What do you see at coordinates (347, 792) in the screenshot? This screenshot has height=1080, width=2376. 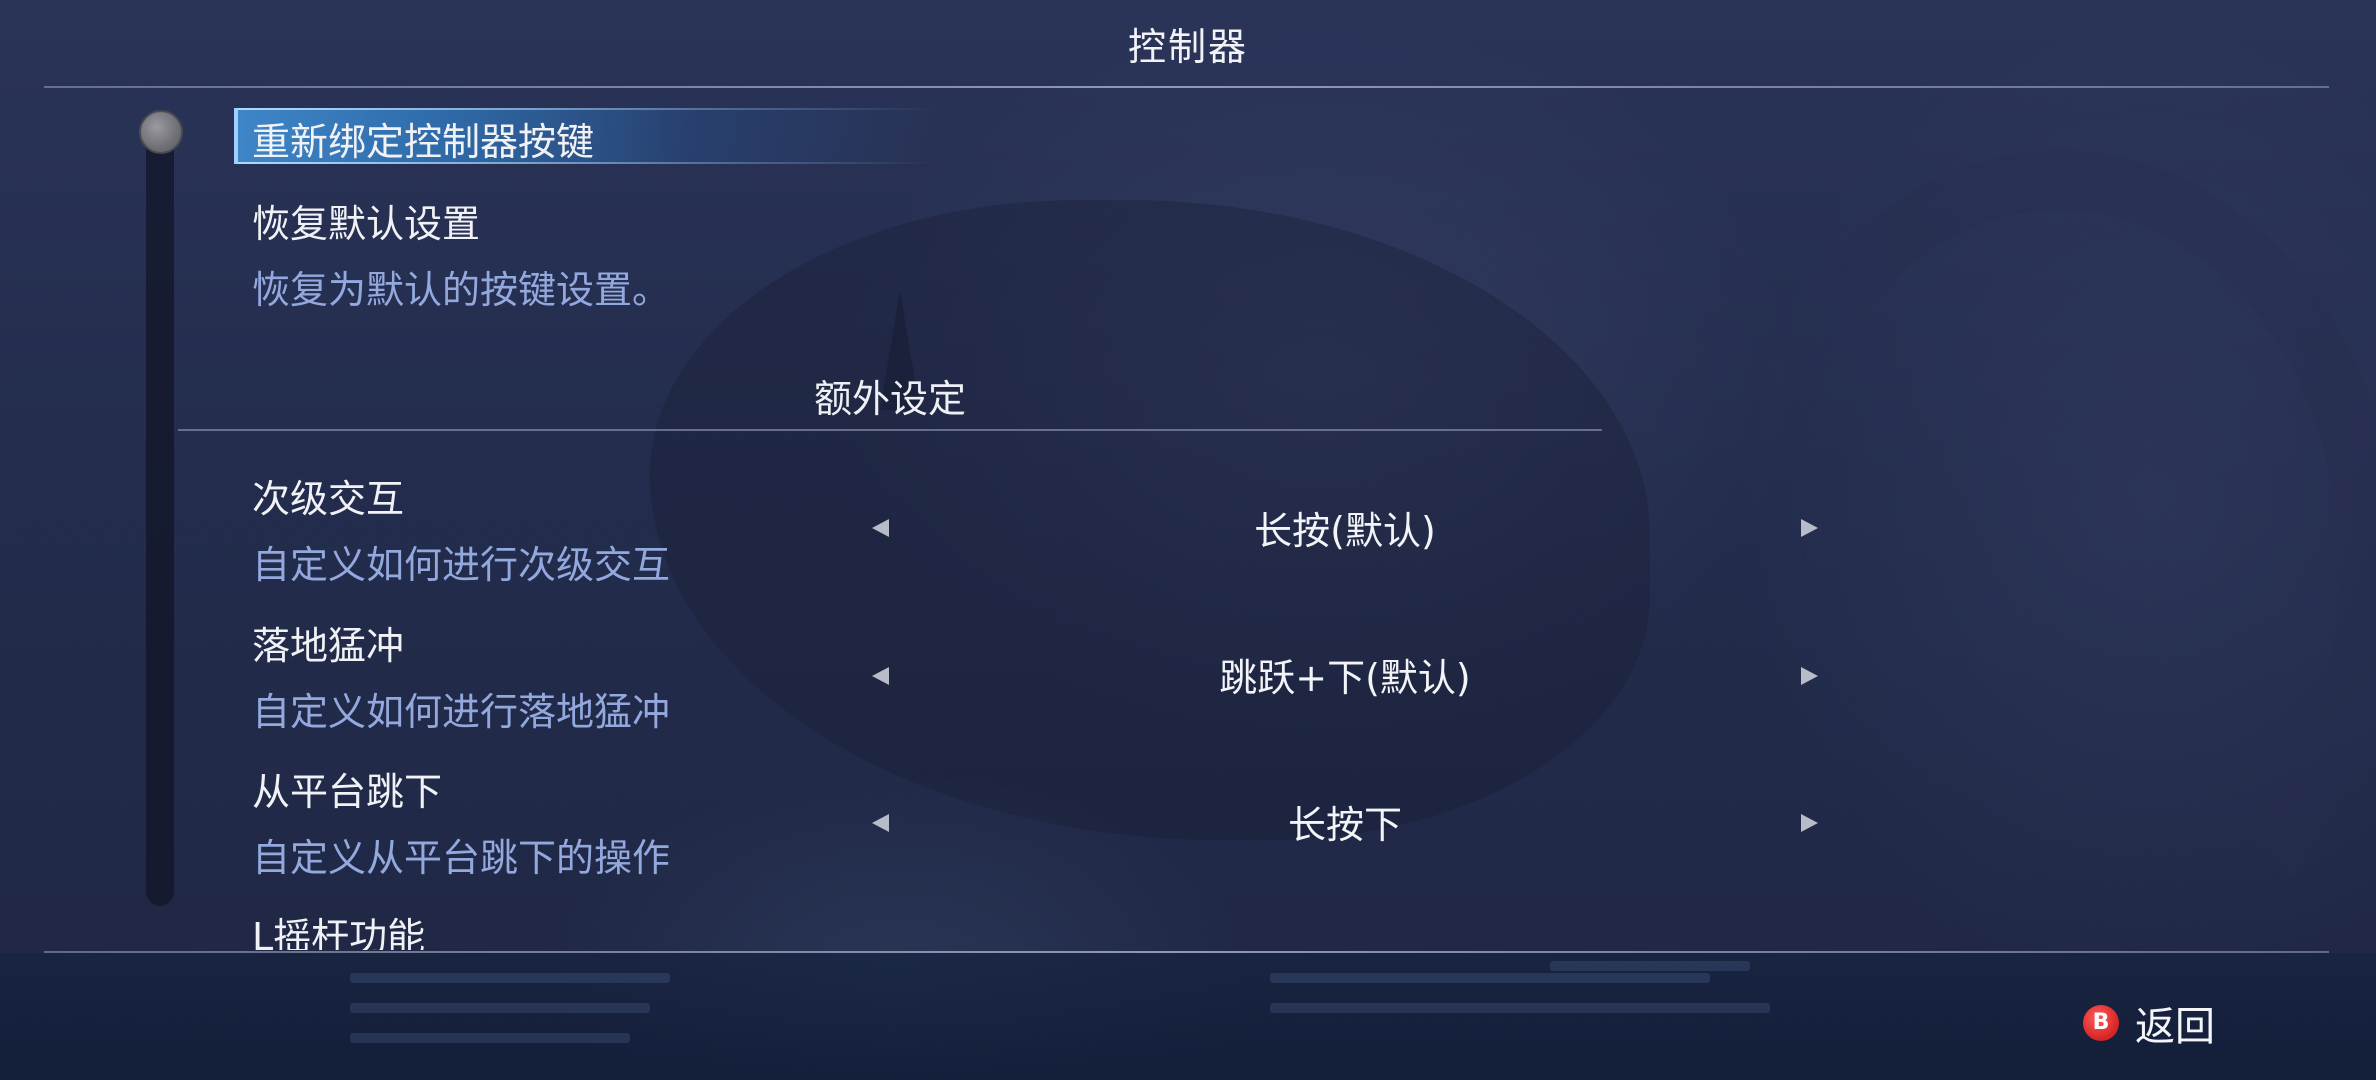 I see `setting-drop-through-label: 从平台跳下` at bounding box center [347, 792].